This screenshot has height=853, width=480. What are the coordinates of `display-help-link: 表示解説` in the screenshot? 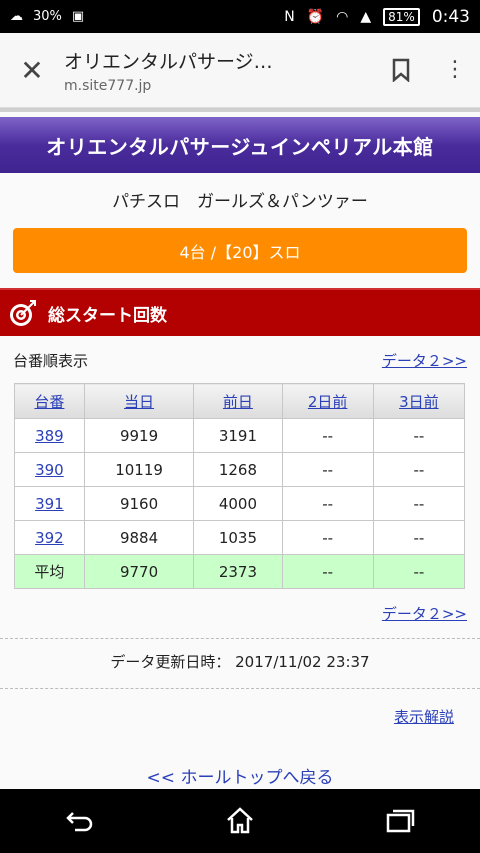 It's located at (424, 717).